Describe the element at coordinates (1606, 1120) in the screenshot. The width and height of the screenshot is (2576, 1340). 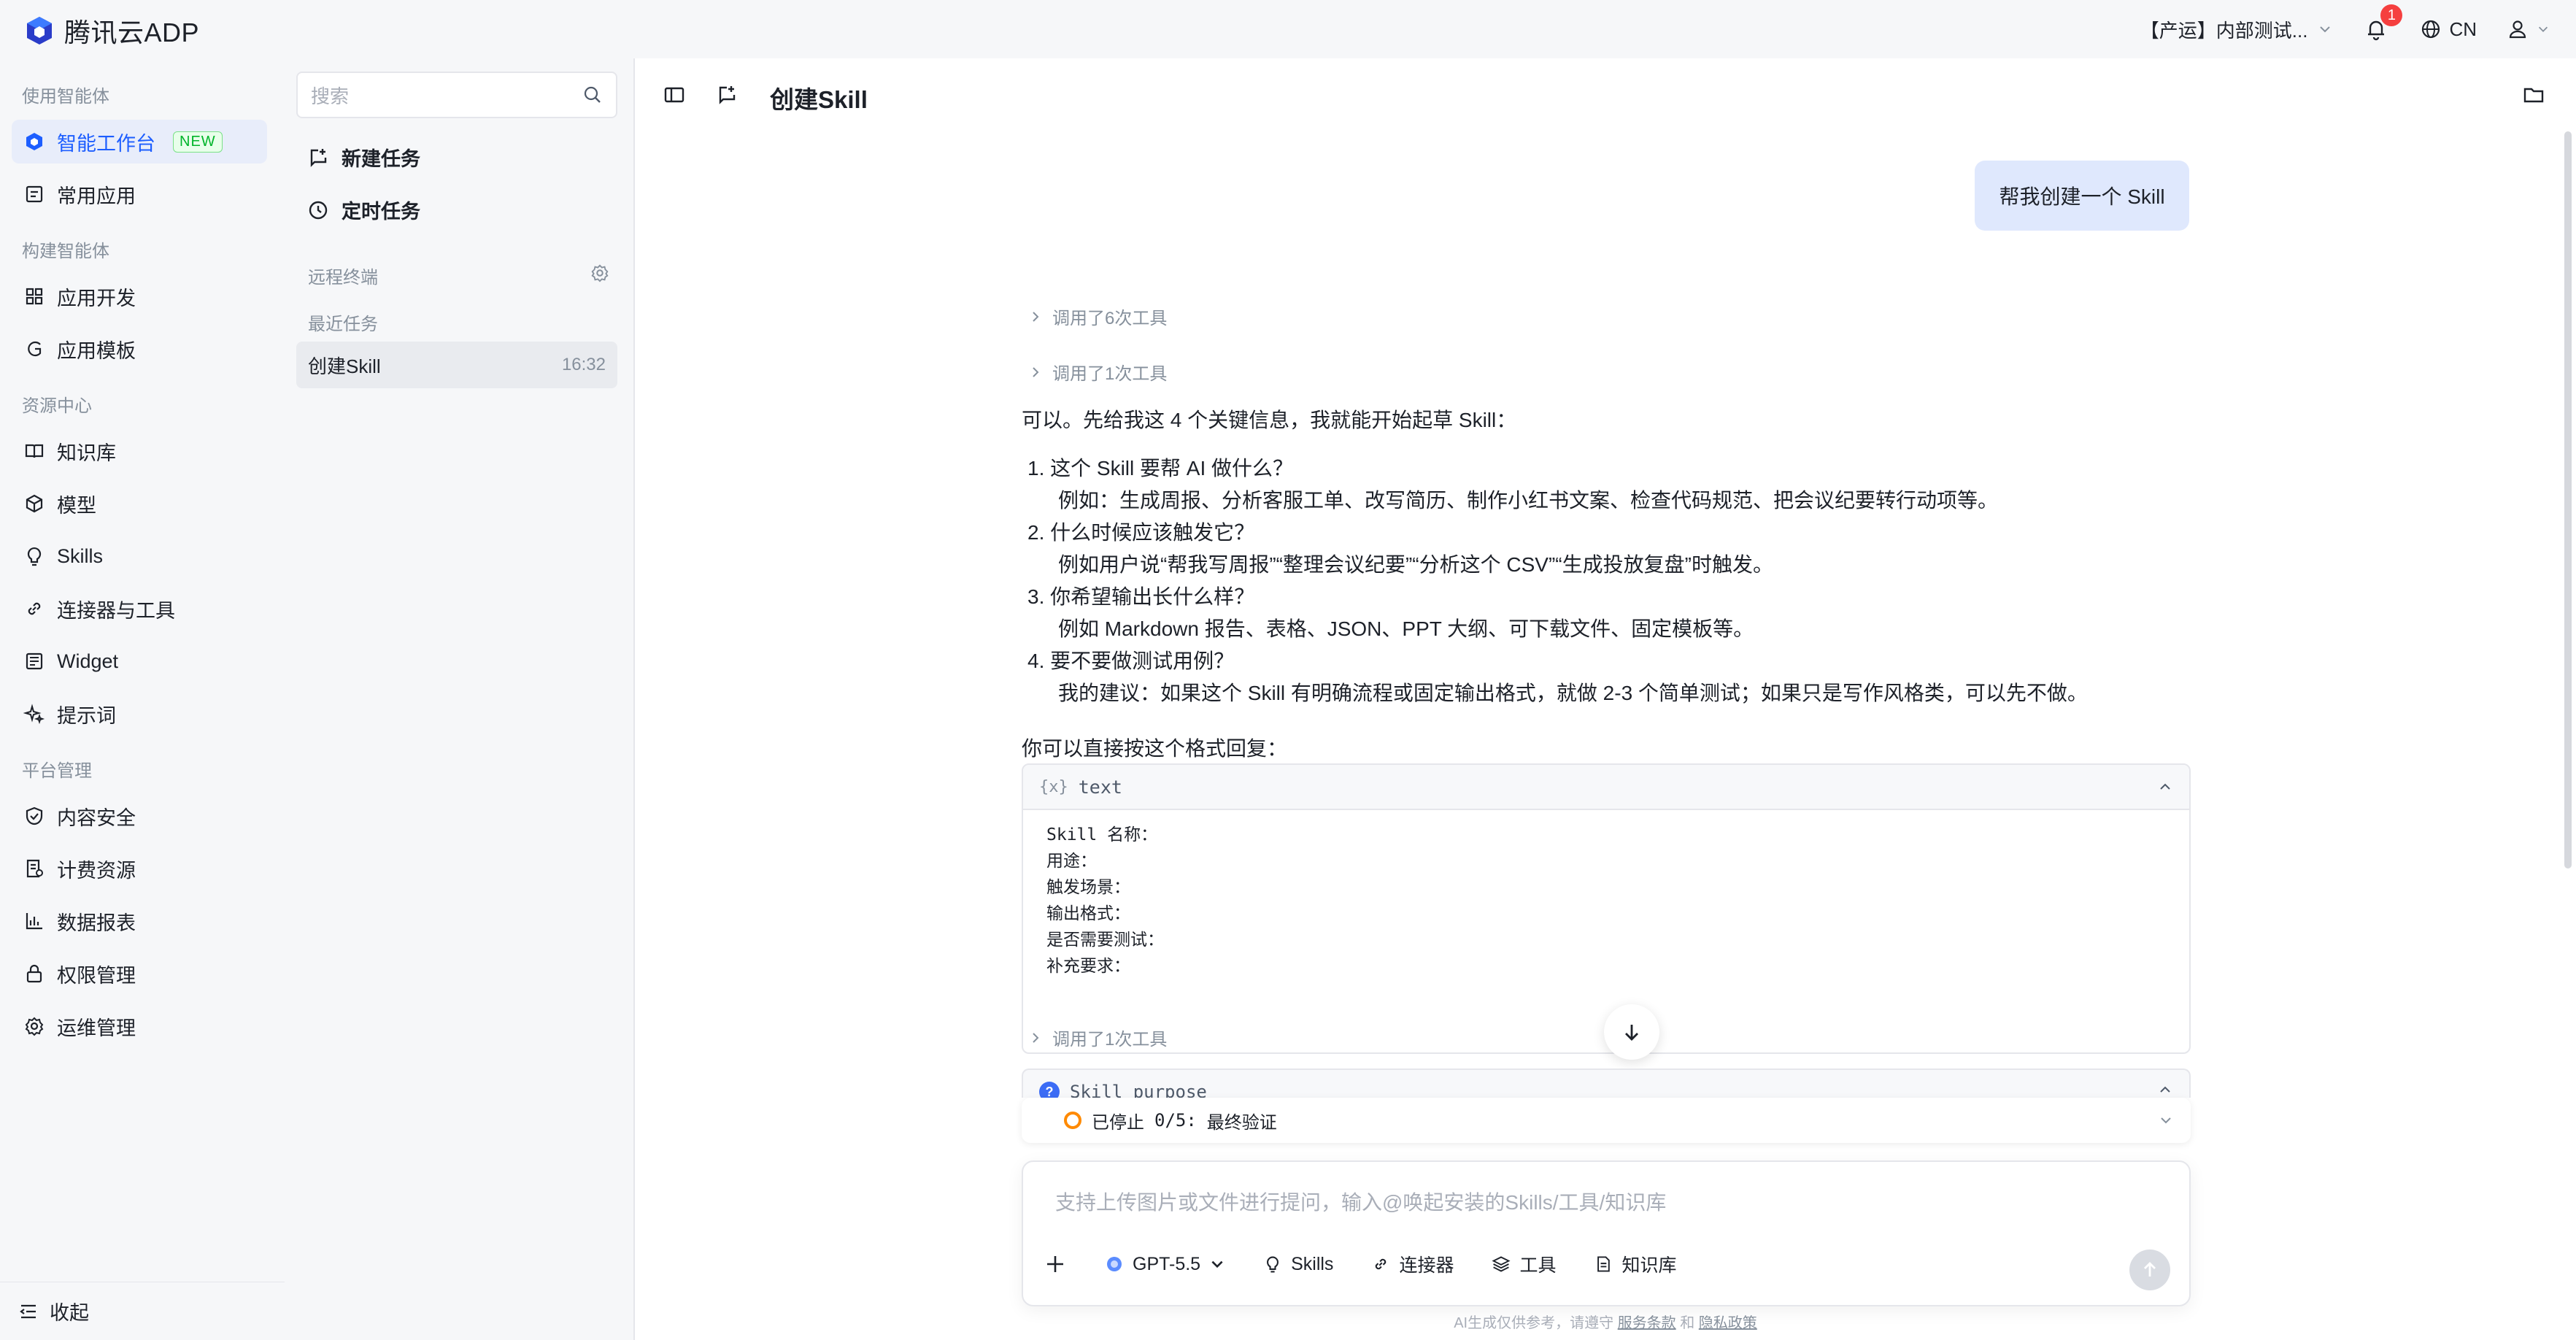
I see `task-status-bar: 已停止 0/5: 最终验证` at that location.